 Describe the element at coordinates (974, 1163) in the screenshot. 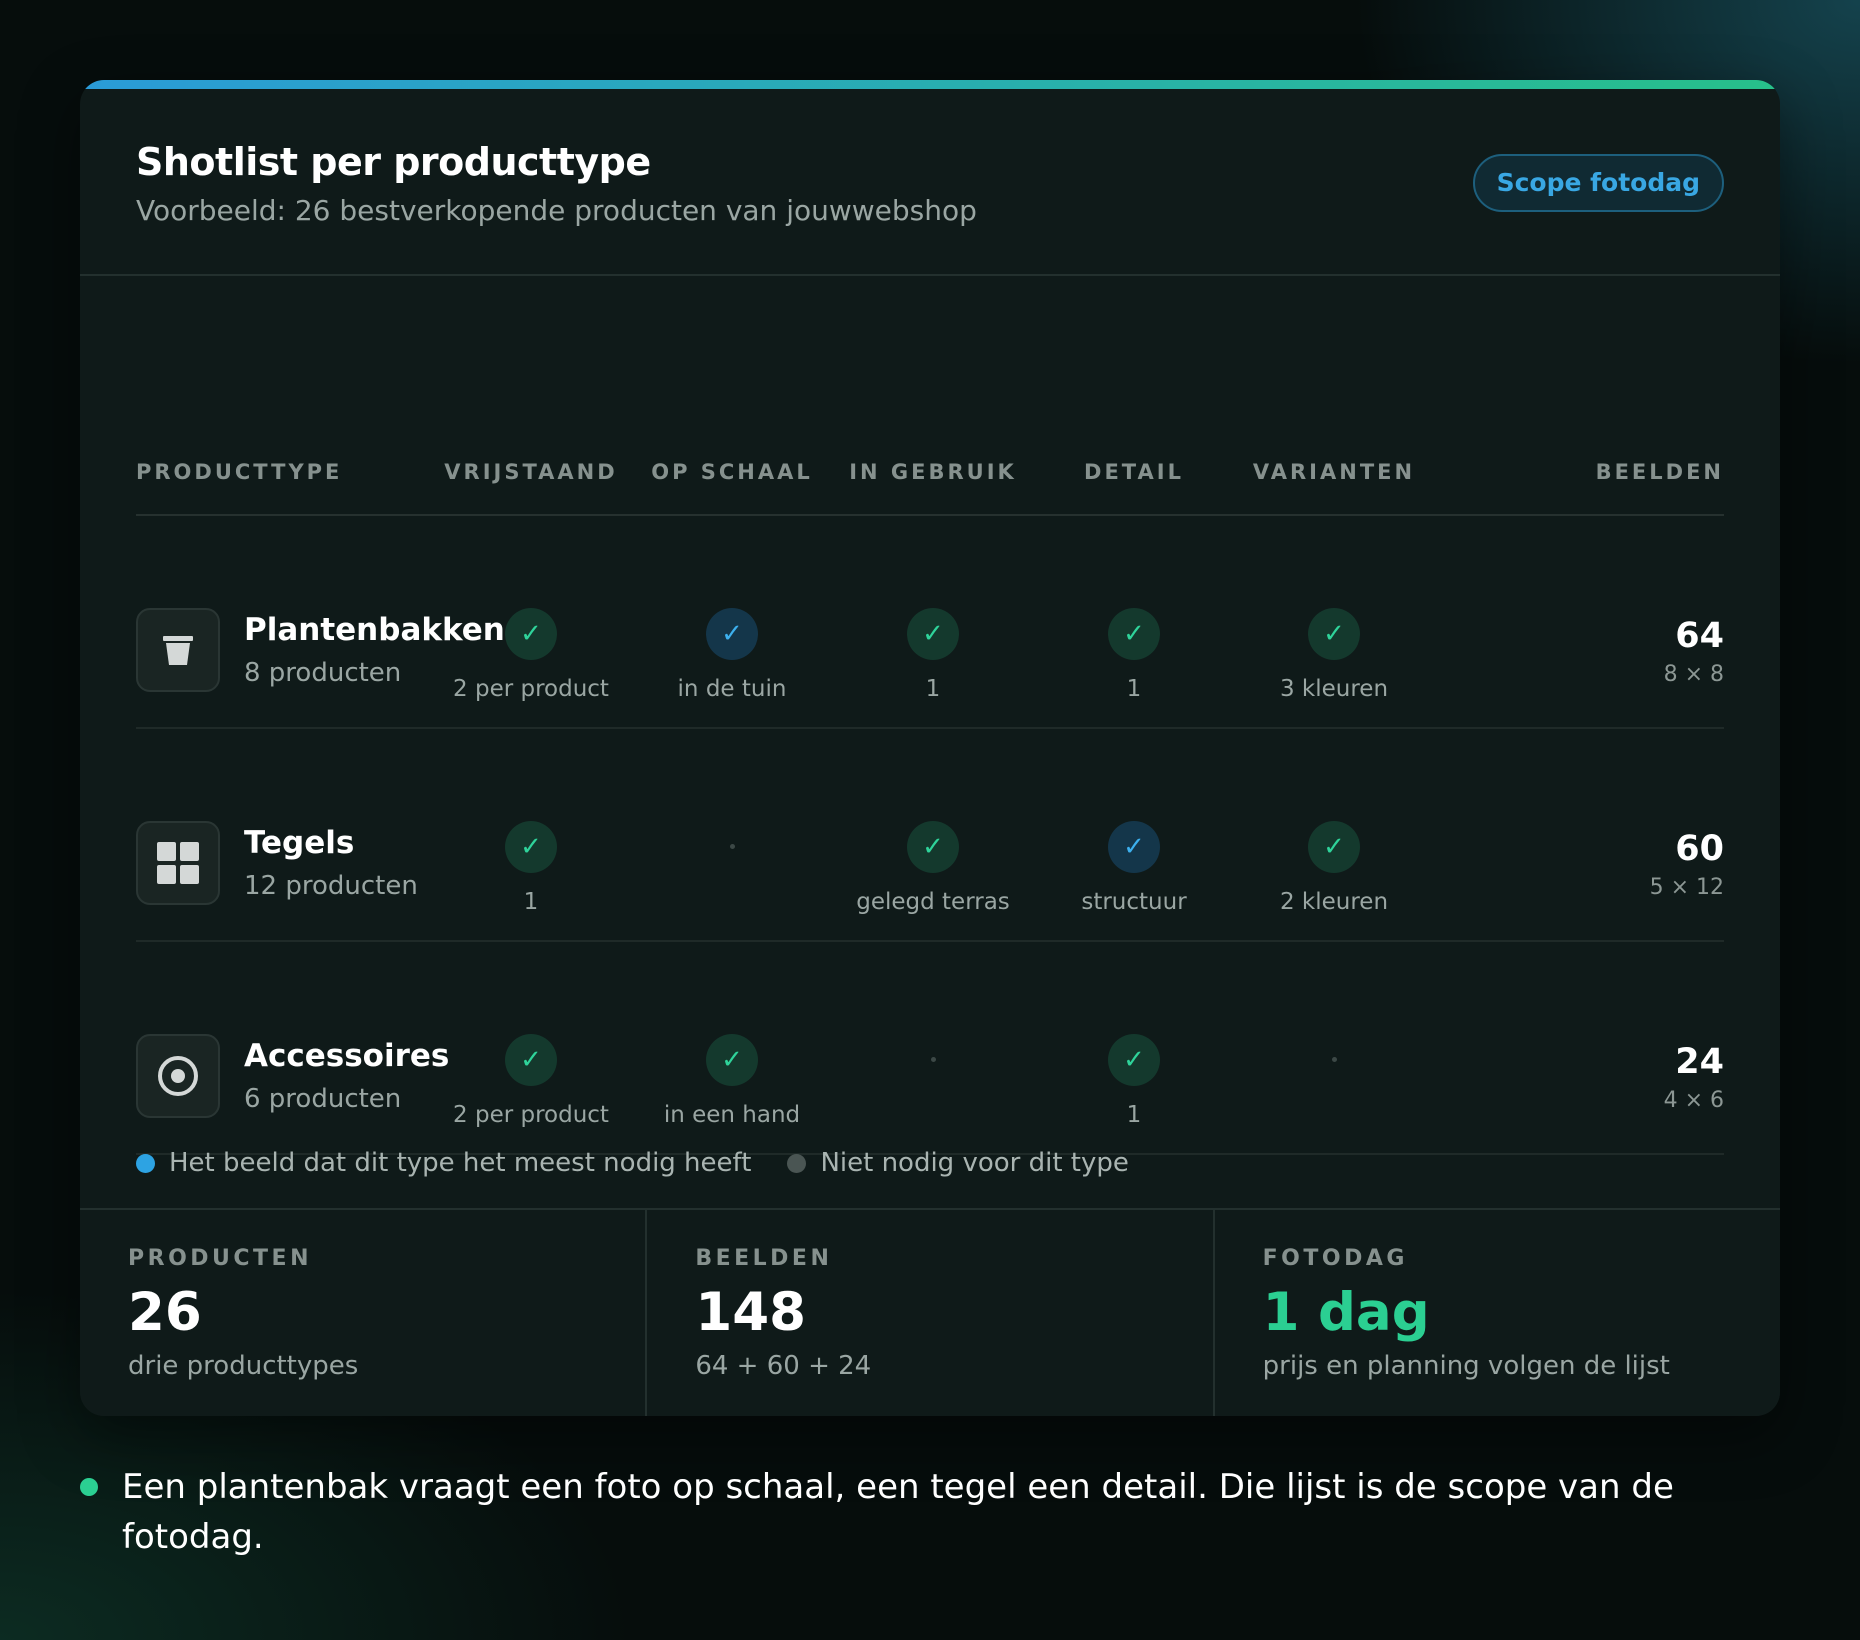

I see `legend-label: Niet nodig voor dit type` at that location.